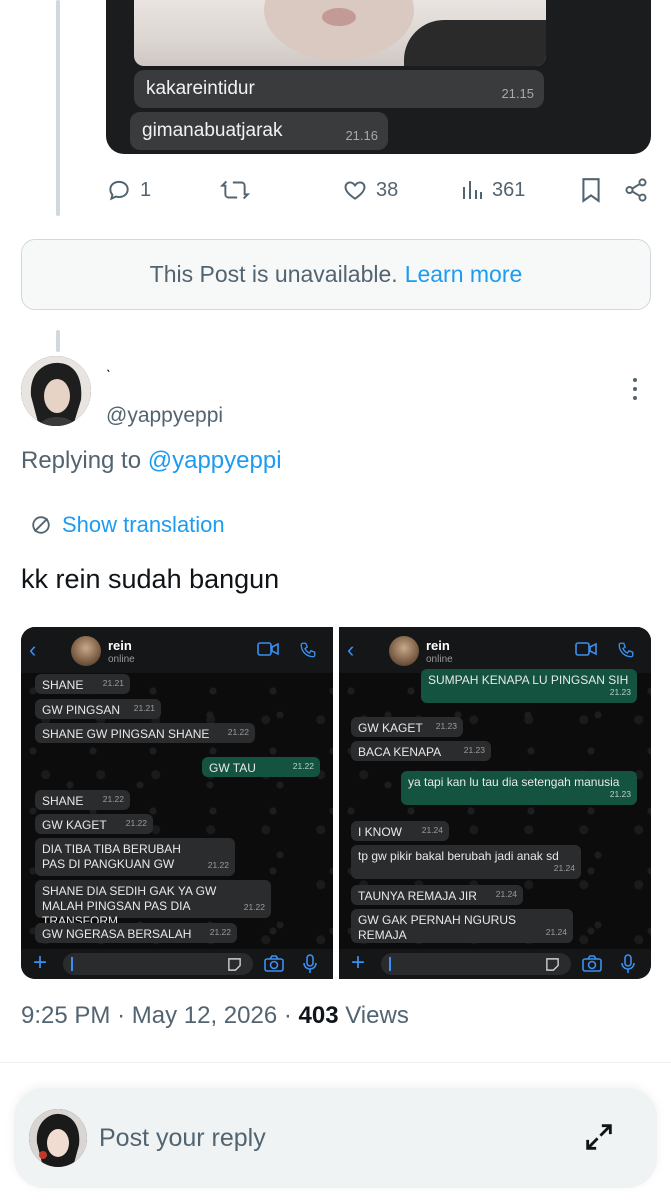 The width and height of the screenshot is (671, 1200). I want to click on thread-line-mid, so click(58, 341).